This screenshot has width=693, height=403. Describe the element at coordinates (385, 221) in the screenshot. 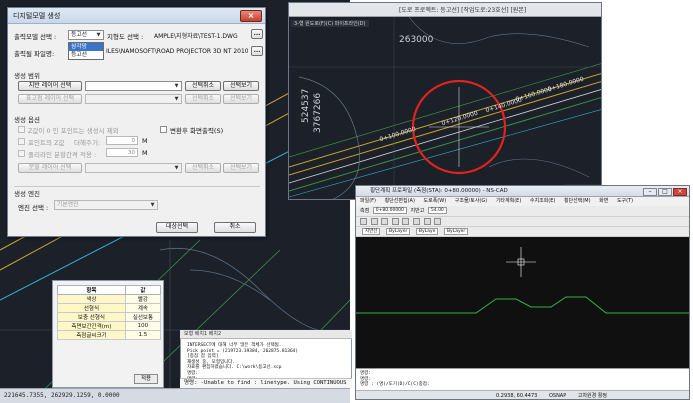

I see `save-icon` at that location.